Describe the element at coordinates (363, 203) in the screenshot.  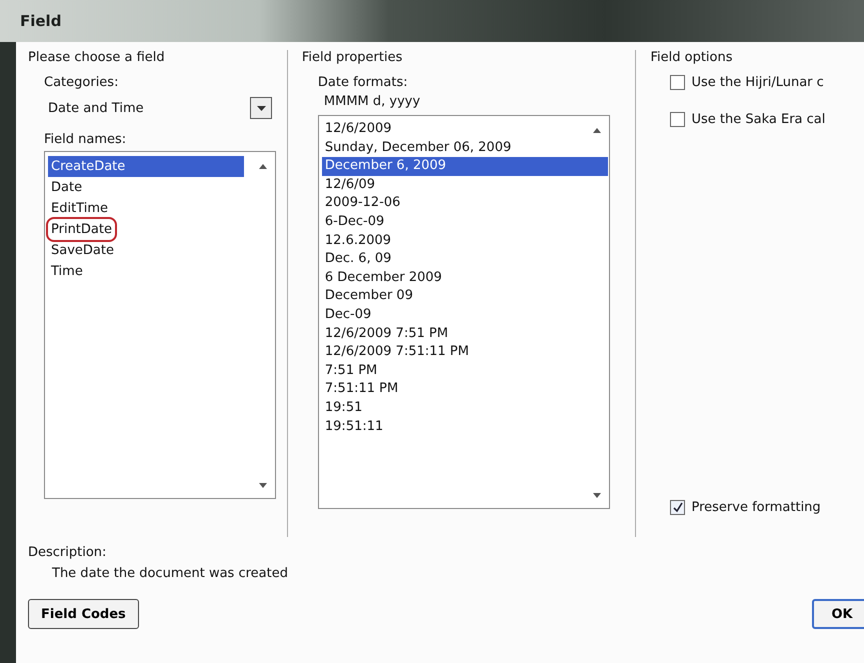
I see `date-format-item: 2009-12-06` at that location.